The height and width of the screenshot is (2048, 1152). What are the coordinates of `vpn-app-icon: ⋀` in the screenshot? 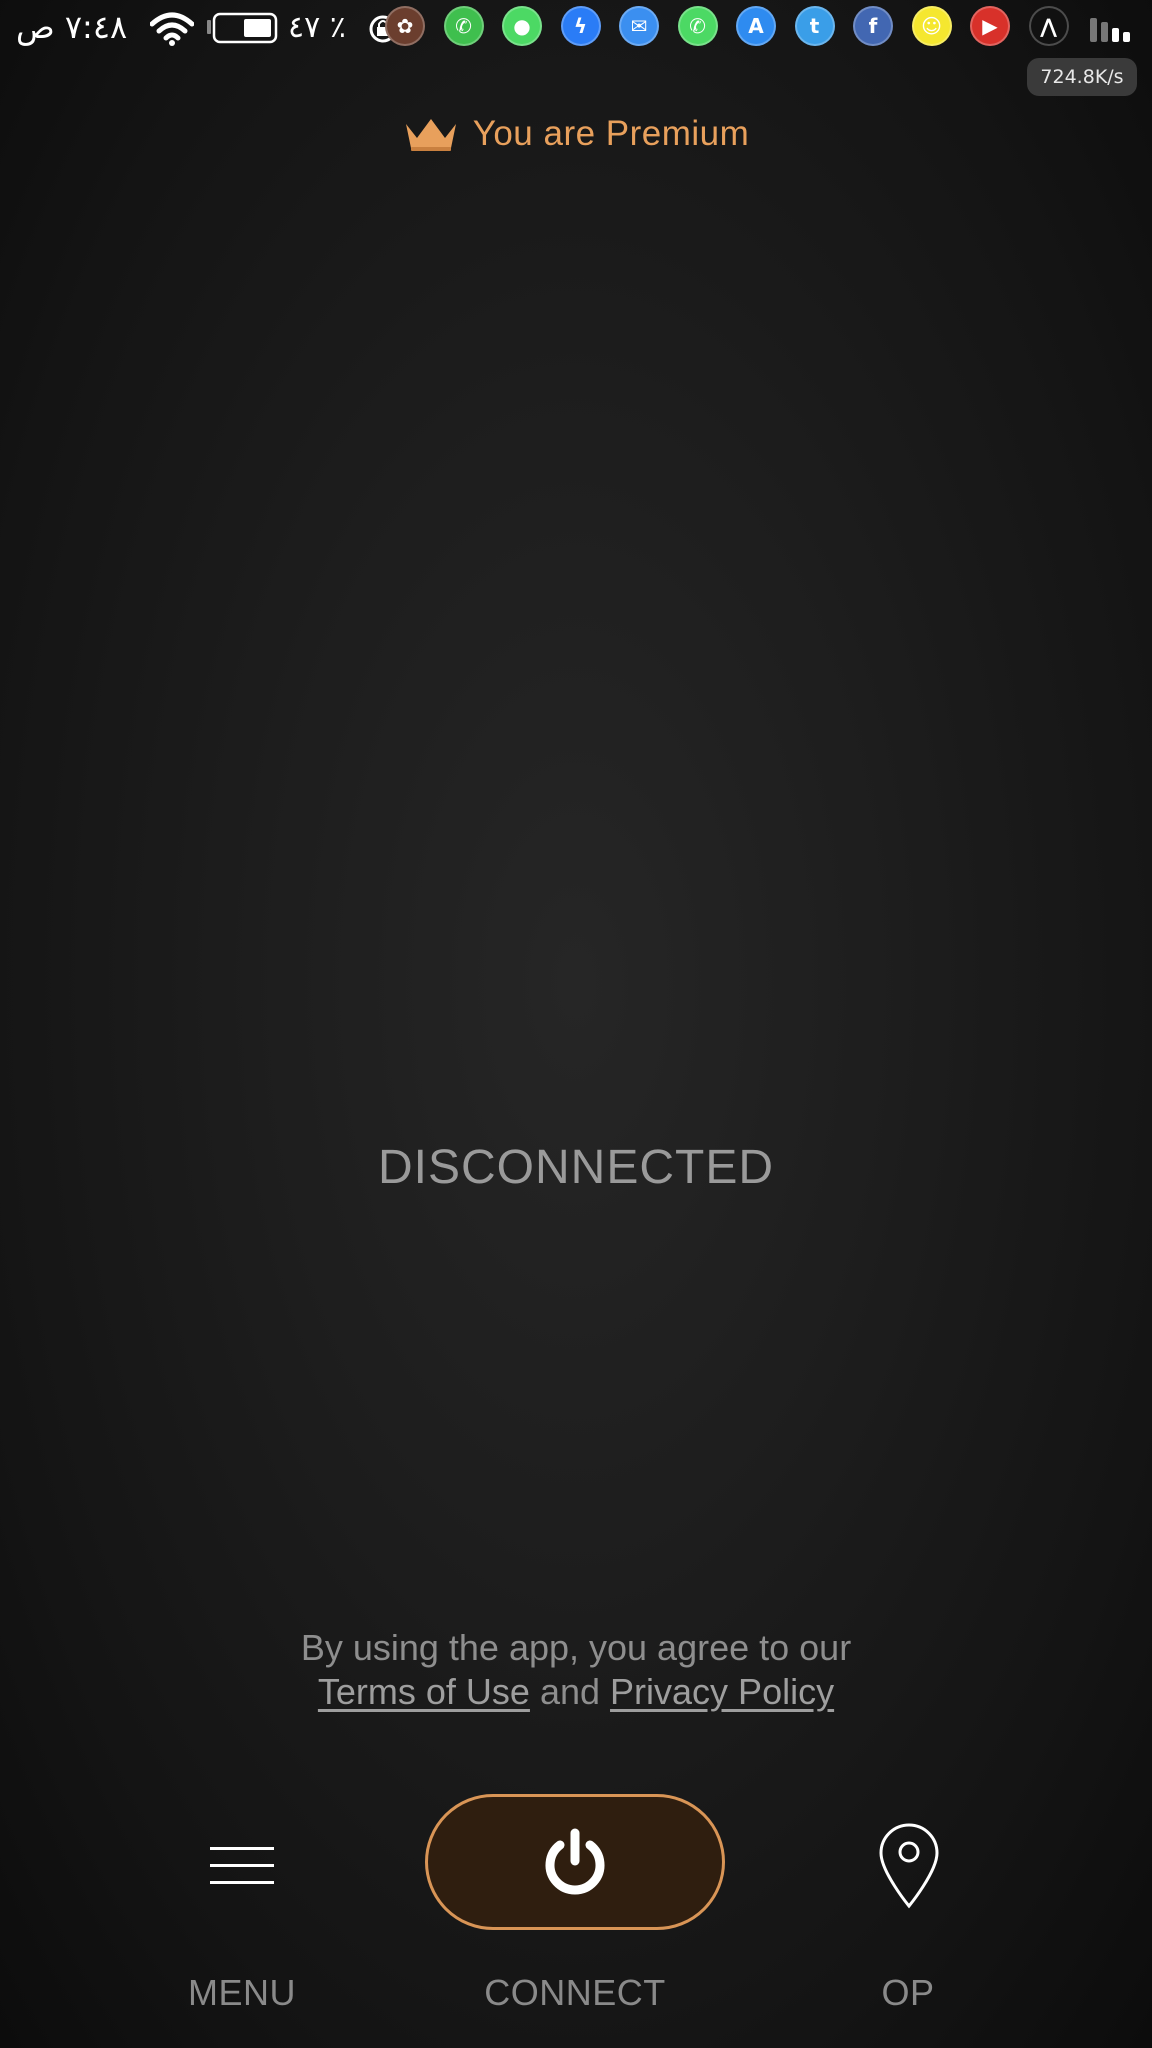 It's located at (1048, 26).